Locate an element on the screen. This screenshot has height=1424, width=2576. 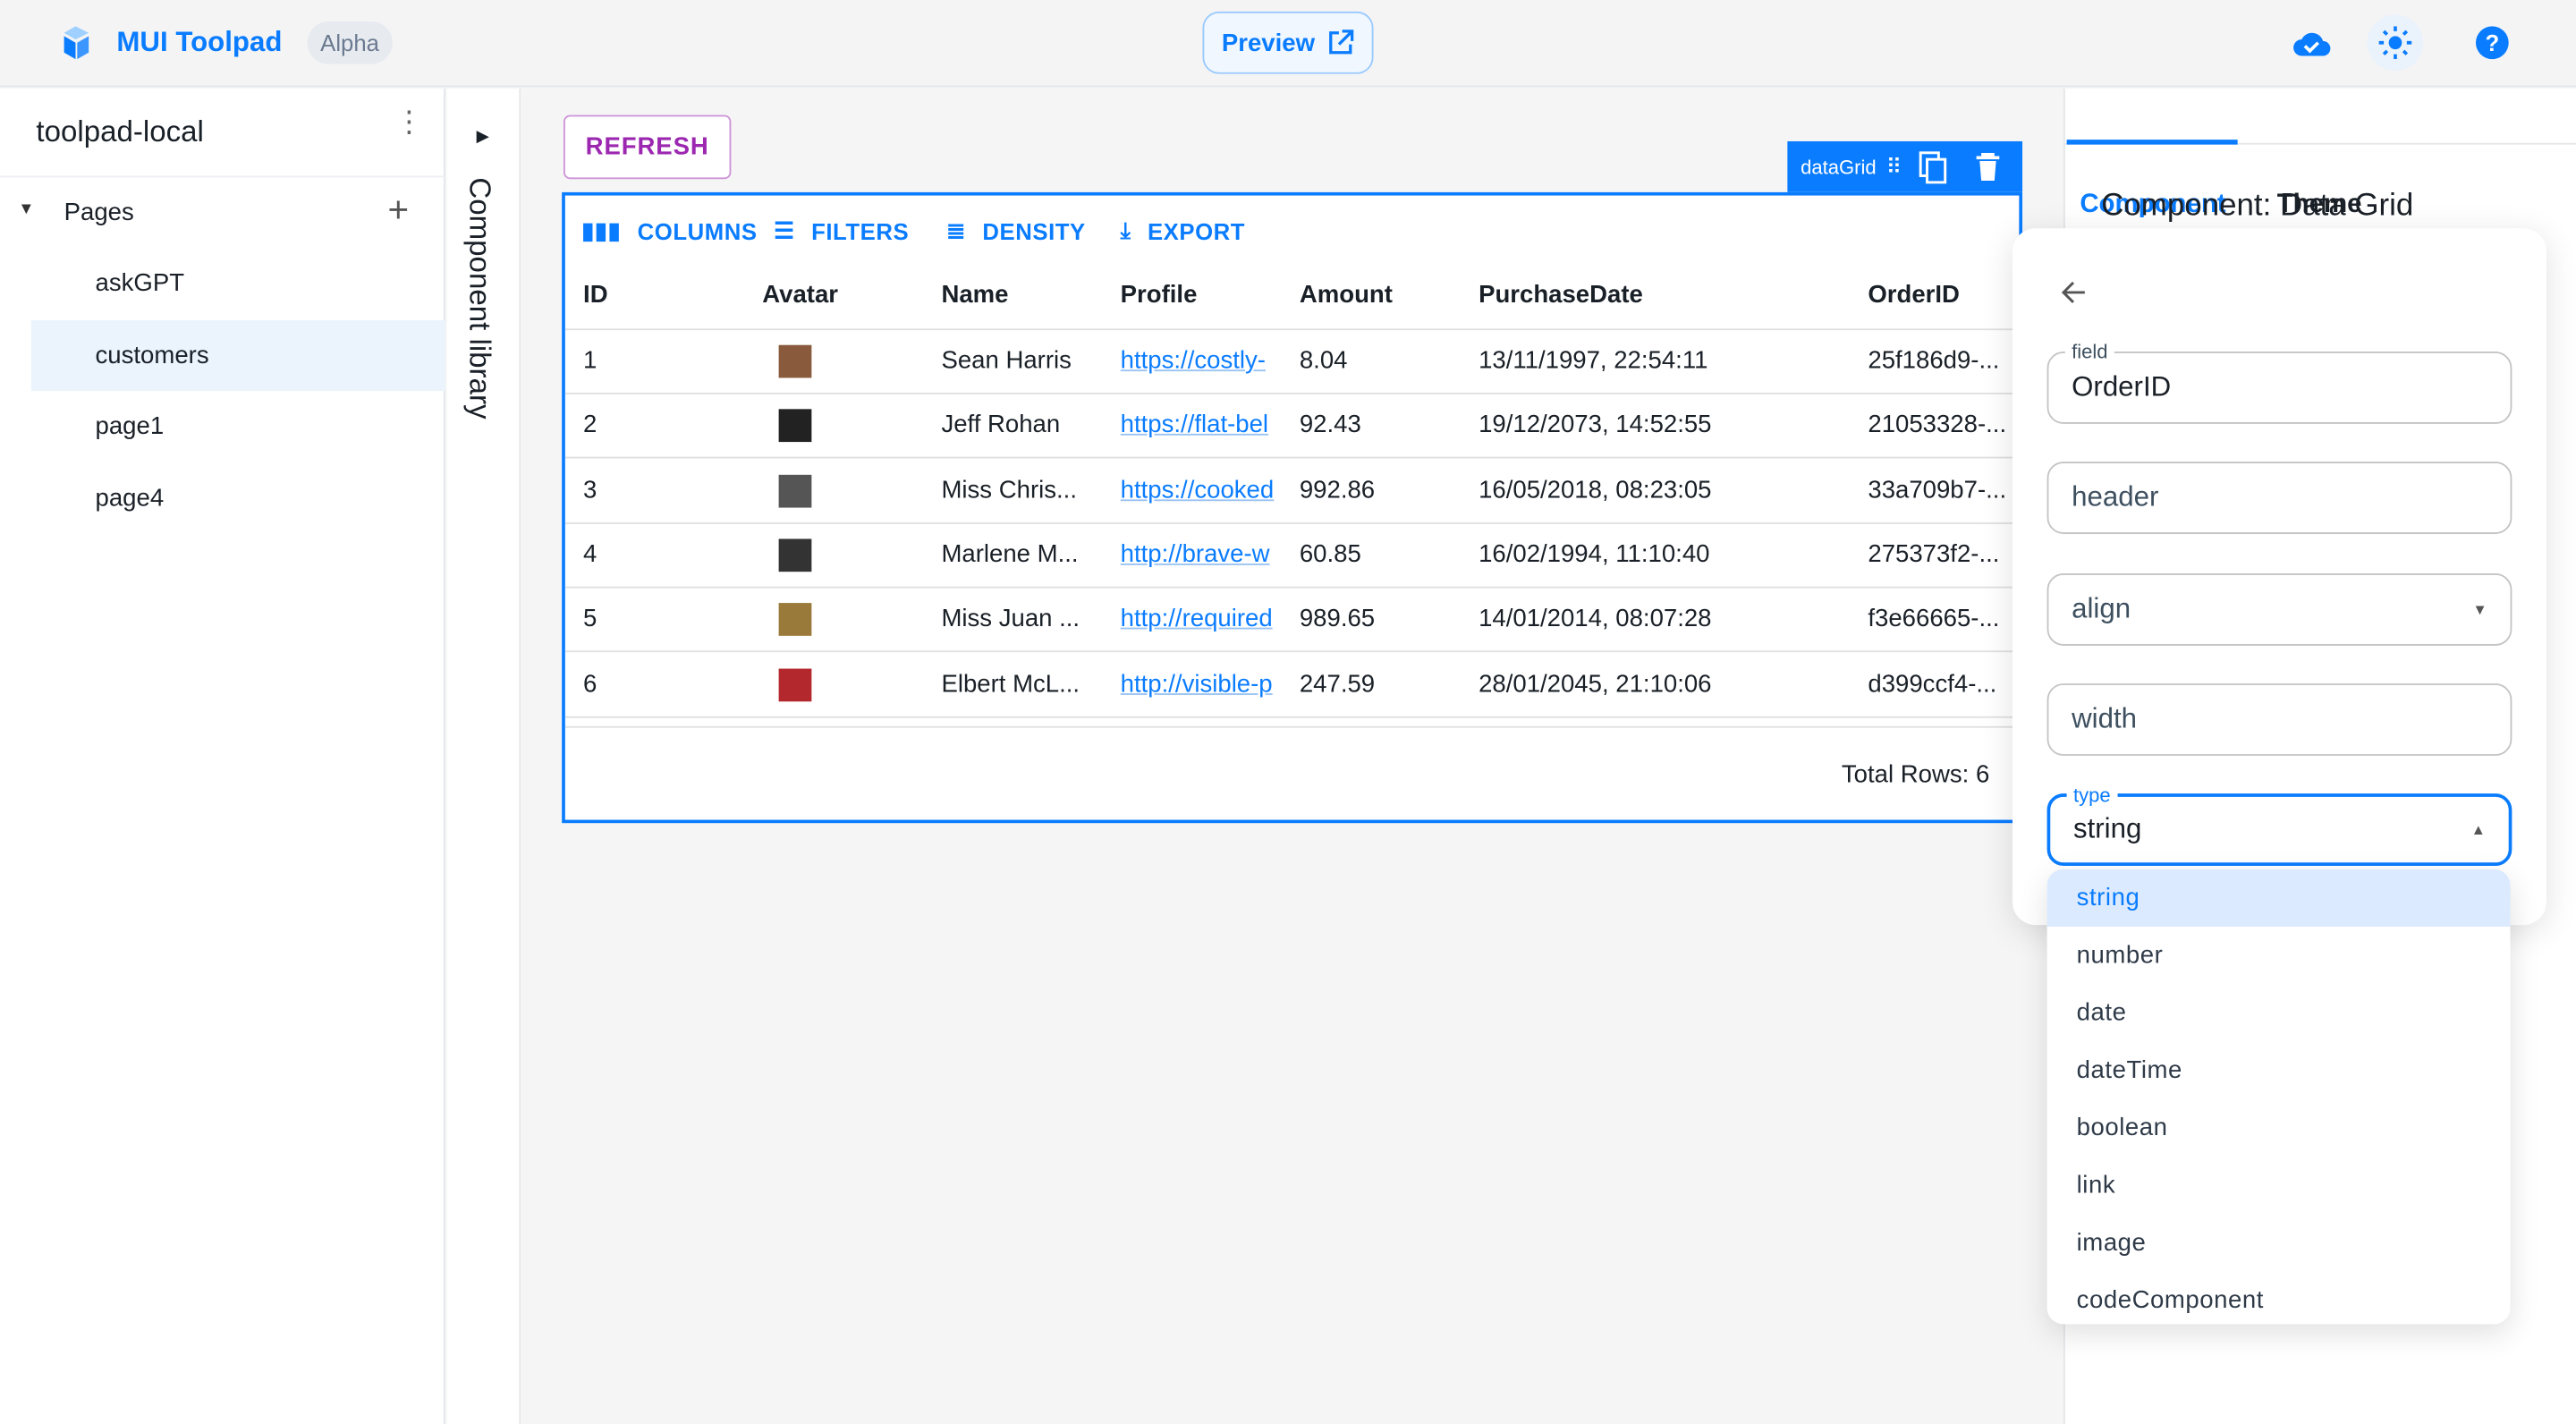
header-placeholder: header is located at coordinates (2115, 497).